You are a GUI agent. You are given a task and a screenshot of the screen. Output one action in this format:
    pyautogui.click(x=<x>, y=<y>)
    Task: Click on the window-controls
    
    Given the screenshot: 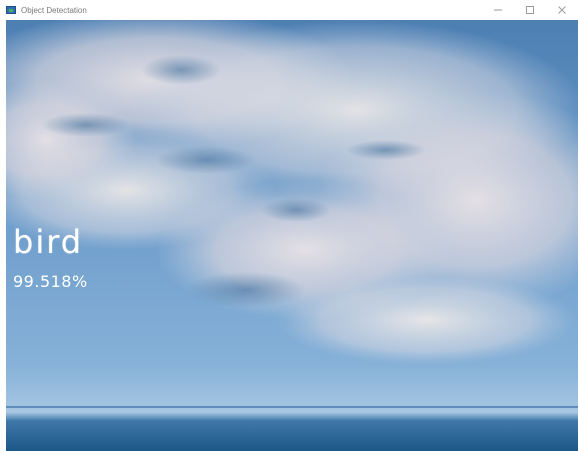 What is the action you would take?
    pyautogui.click(x=530, y=10)
    